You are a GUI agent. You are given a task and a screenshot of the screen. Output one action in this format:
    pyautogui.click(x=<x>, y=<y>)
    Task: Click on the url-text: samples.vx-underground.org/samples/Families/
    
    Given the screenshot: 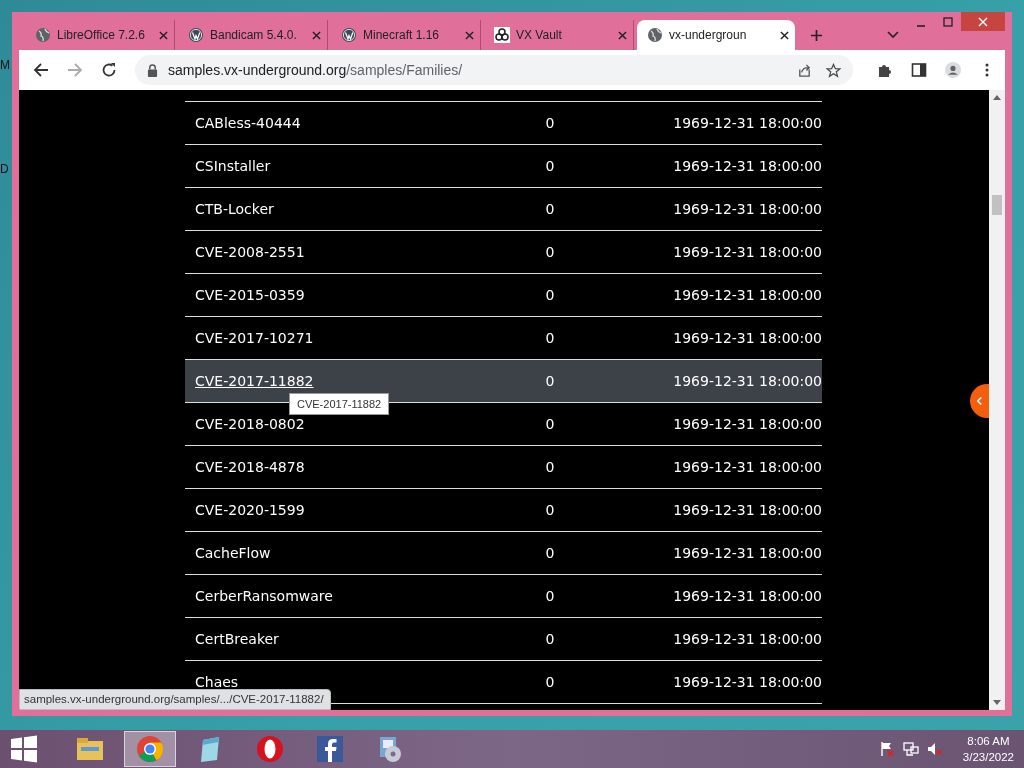 What is the action you would take?
    pyautogui.click(x=315, y=70)
    